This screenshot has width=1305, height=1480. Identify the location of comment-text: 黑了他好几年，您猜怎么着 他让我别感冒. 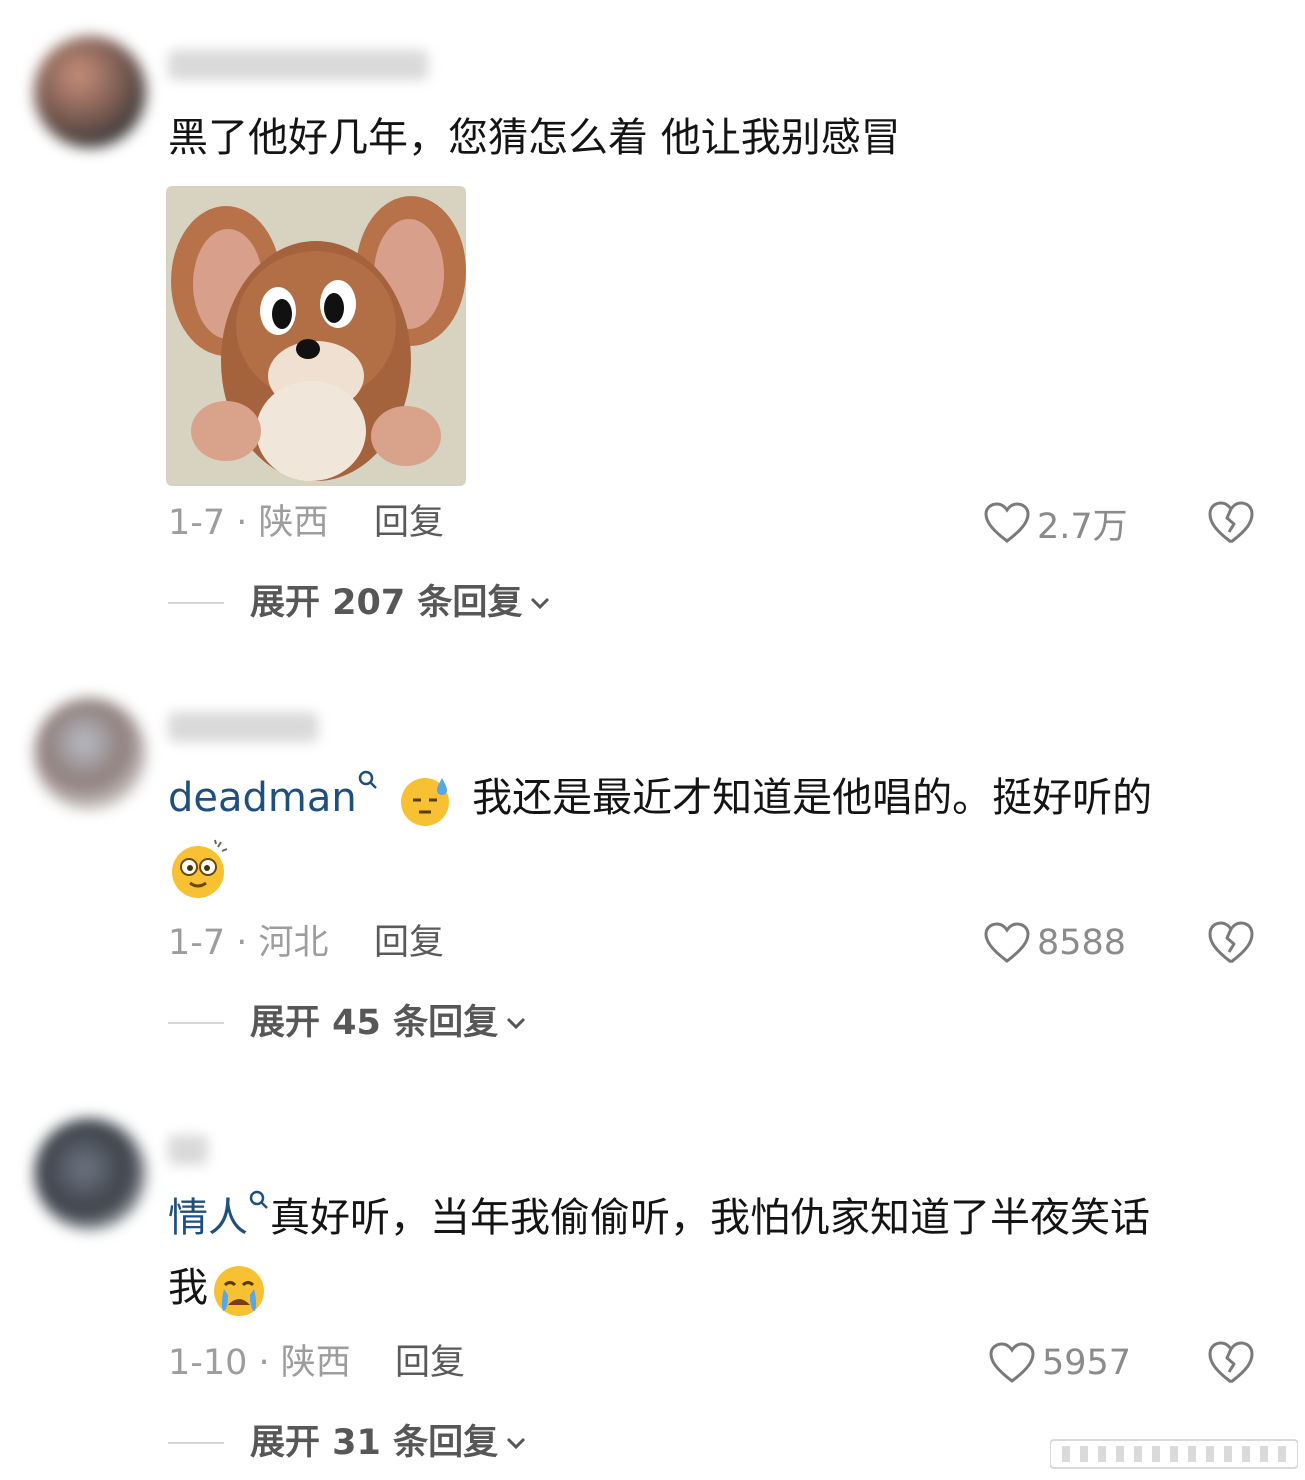
(711, 138).